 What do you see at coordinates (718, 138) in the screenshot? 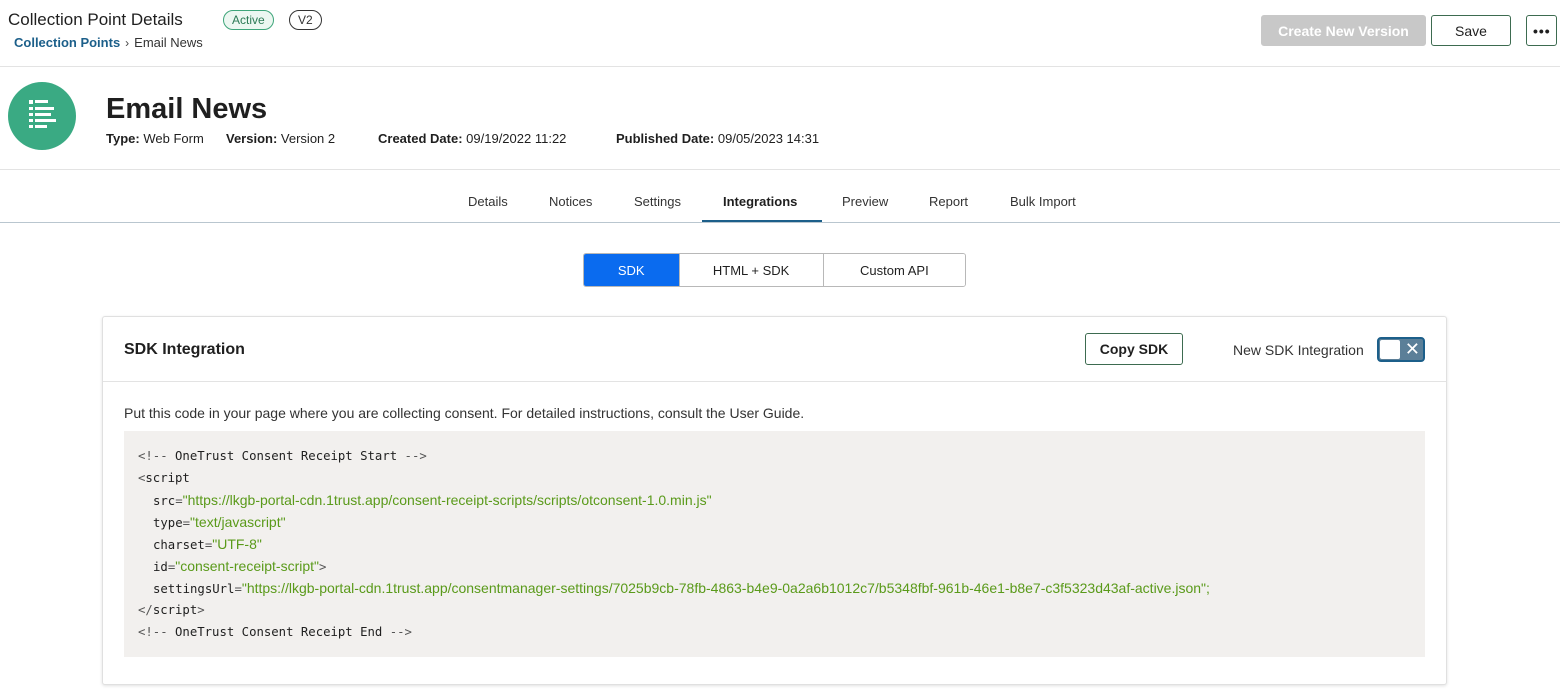
I see `meta-published-date: Published Date: 09/05/2023 14:31` at bounding box center [718, 138].